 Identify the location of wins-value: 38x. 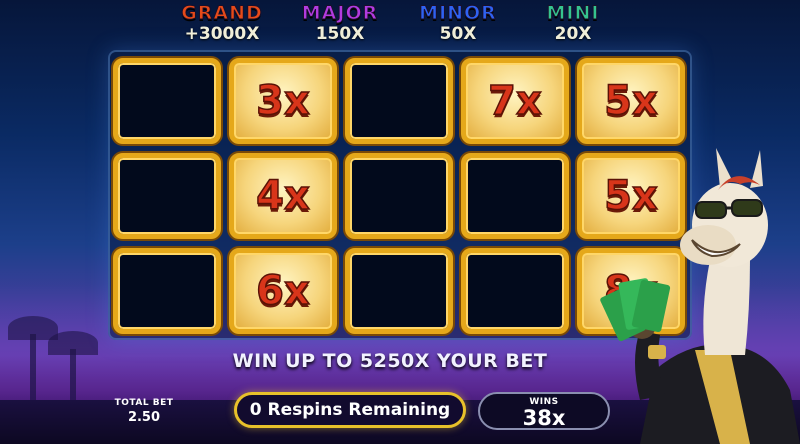
(544, 418).